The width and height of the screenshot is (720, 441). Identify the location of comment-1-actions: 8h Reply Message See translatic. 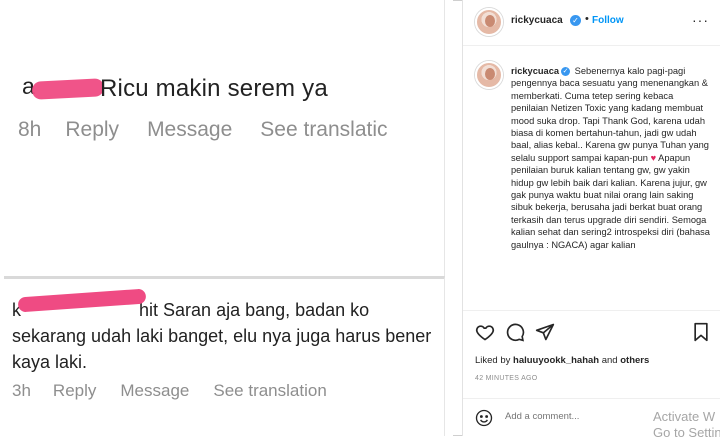
(217, 130).